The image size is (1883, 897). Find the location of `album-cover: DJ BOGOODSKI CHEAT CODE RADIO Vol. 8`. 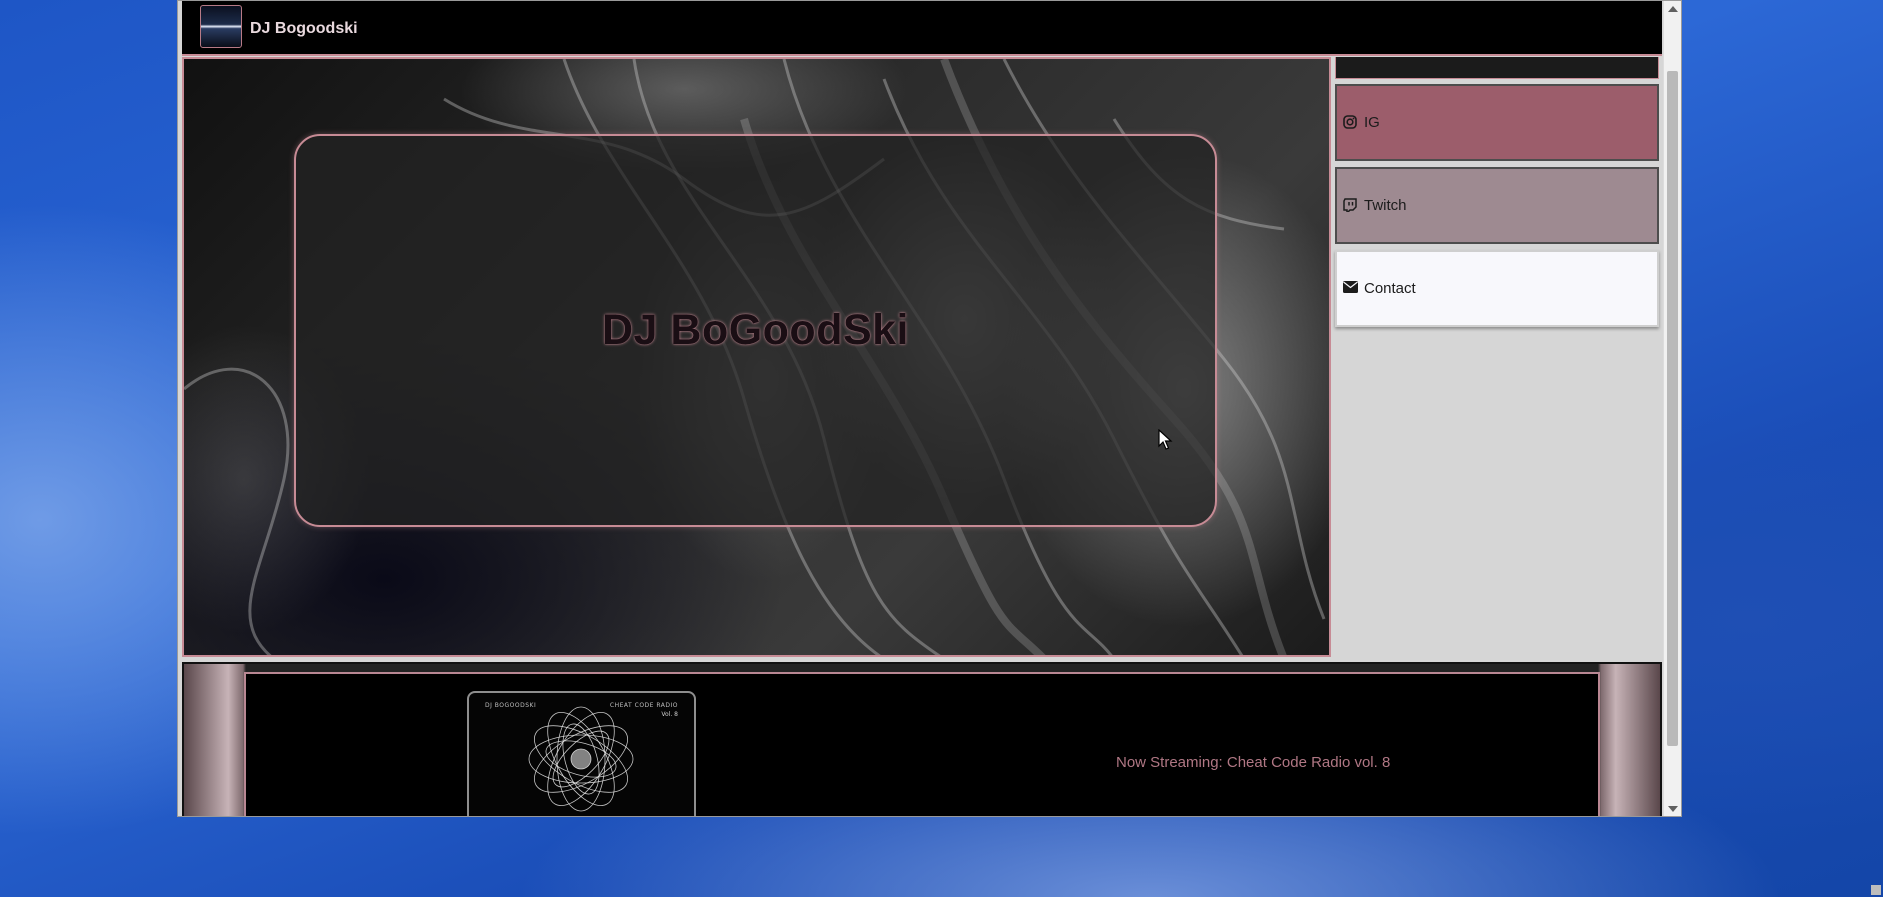

album-cover: DJ BOGOODSKI CHEAT CODE RADIO Vol. 8 is located at coordinates (581, 753).